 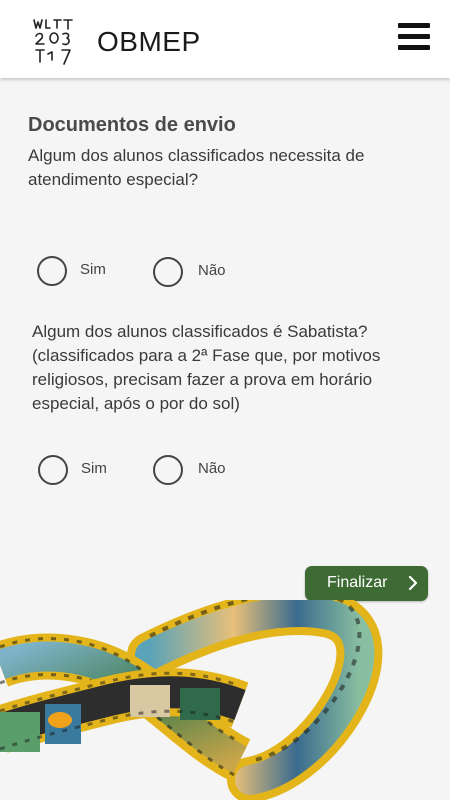 What do you see at coordinates (77, 272) in the screenshot?
I see `radio-special-assistance-yes: Sim` at bounding box center [77, 272].